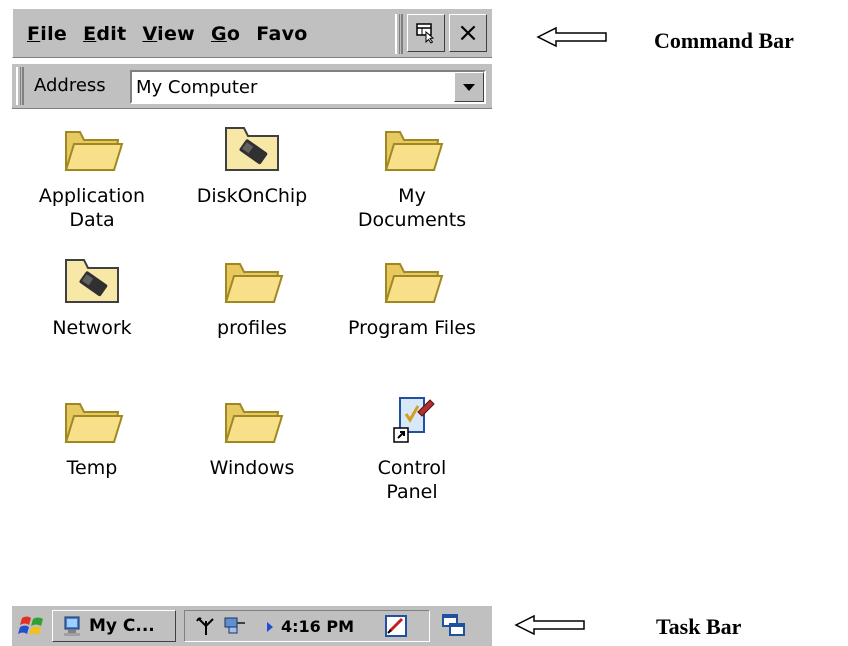 The width and height of the screenshot is (848, 646). I want to click on task-bar-arrow-icon, so click(549, 625).